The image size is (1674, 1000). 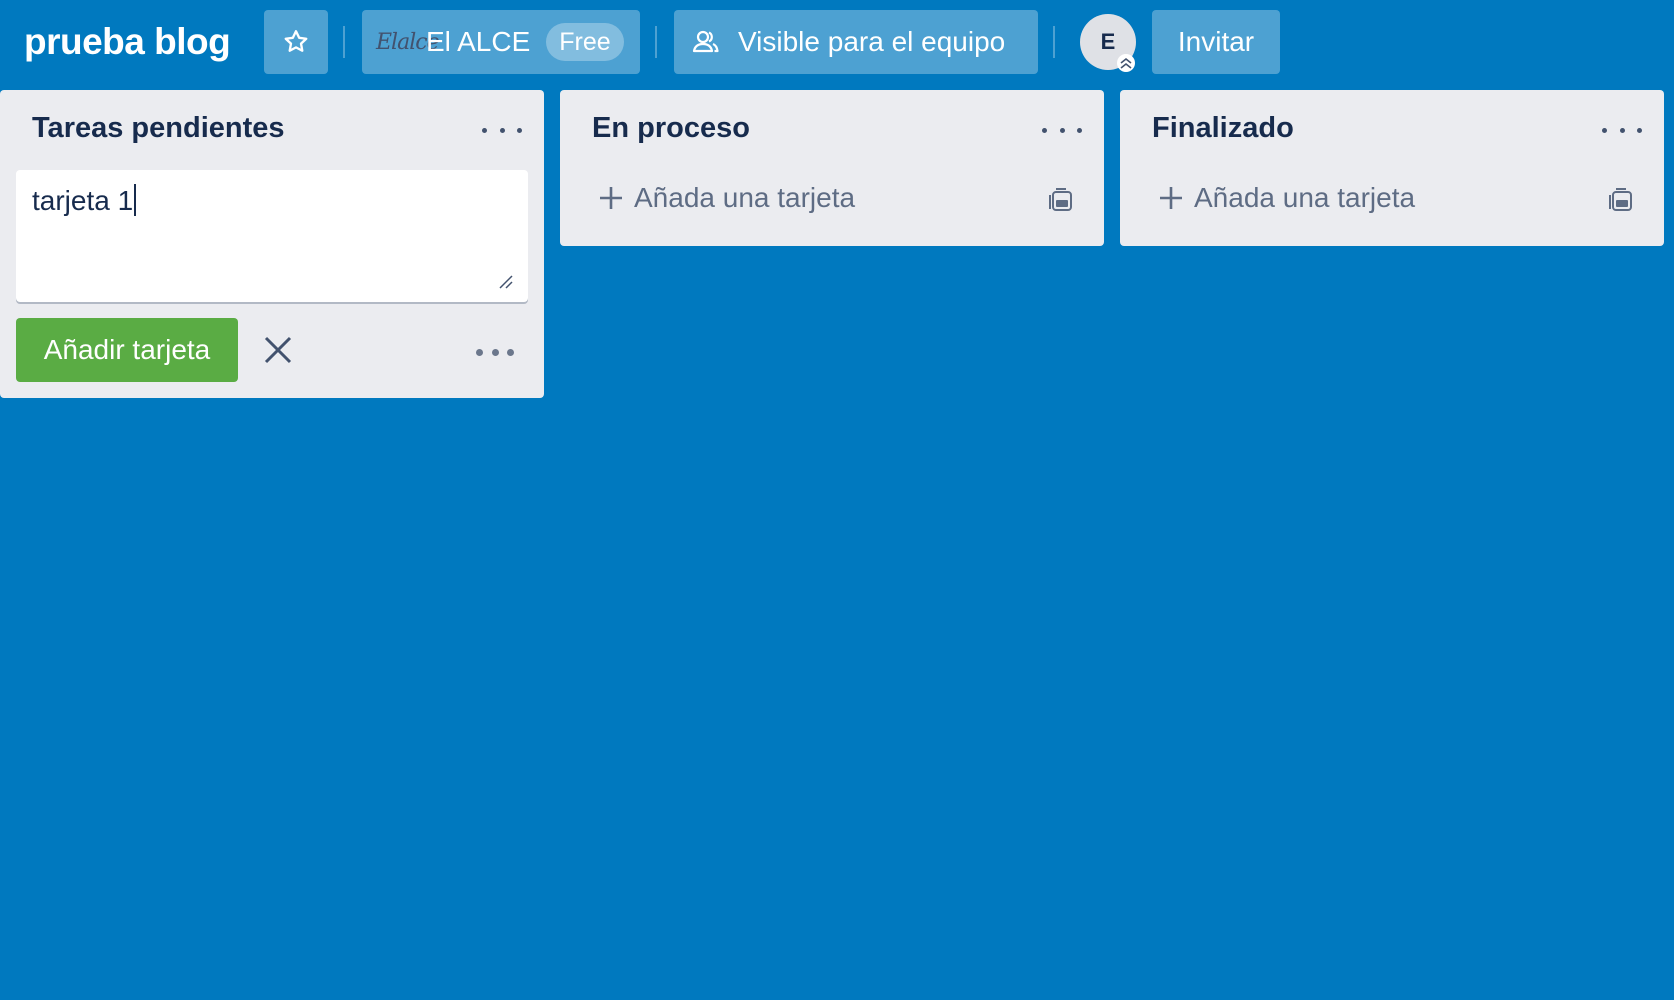 I want to click on card-title-text: tarjeta 1, so click(x=83, y=200).